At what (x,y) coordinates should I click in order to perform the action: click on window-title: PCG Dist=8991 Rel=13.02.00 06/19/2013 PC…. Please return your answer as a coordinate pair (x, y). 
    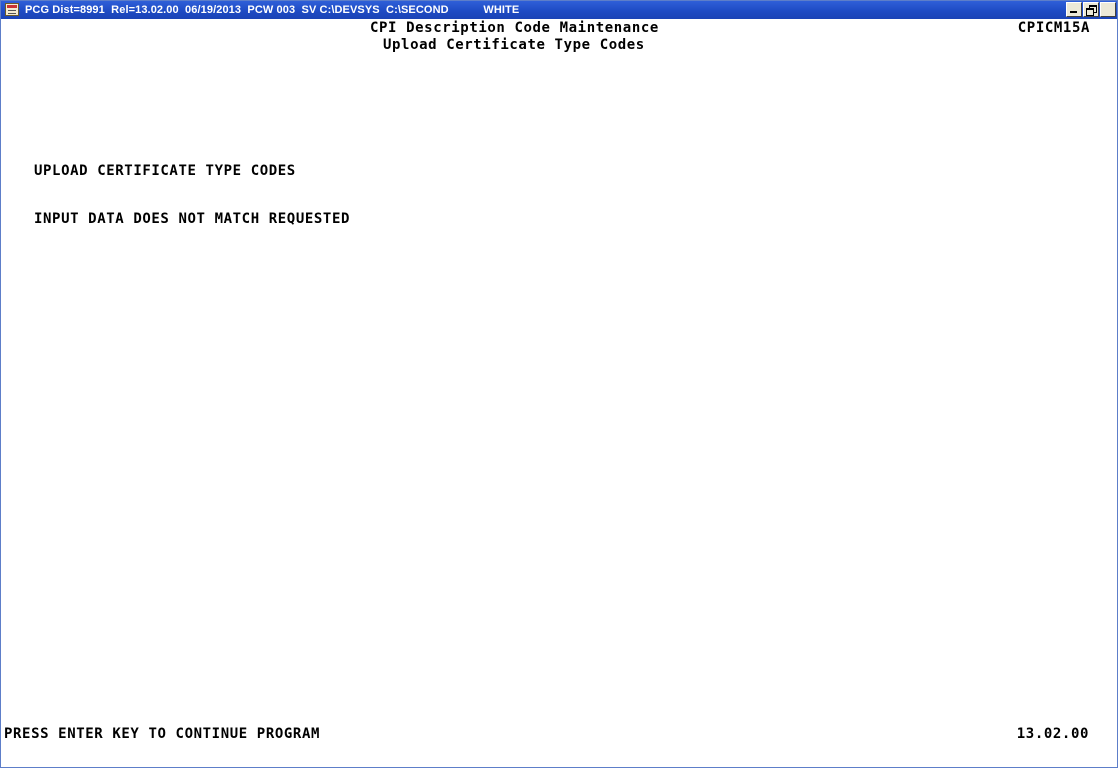
    Looking at the image, I should click on (272, 10).